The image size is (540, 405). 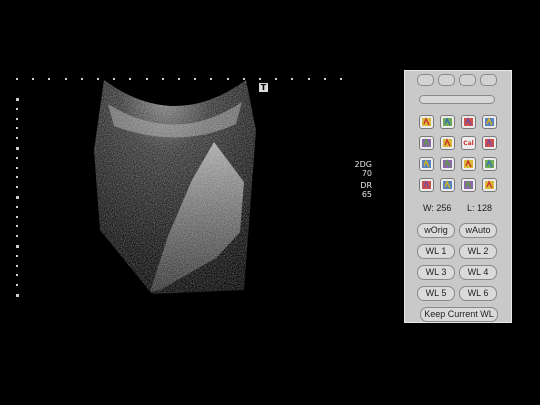 I want to click on tool-button-7: Cal, so click(x=468, y=143).